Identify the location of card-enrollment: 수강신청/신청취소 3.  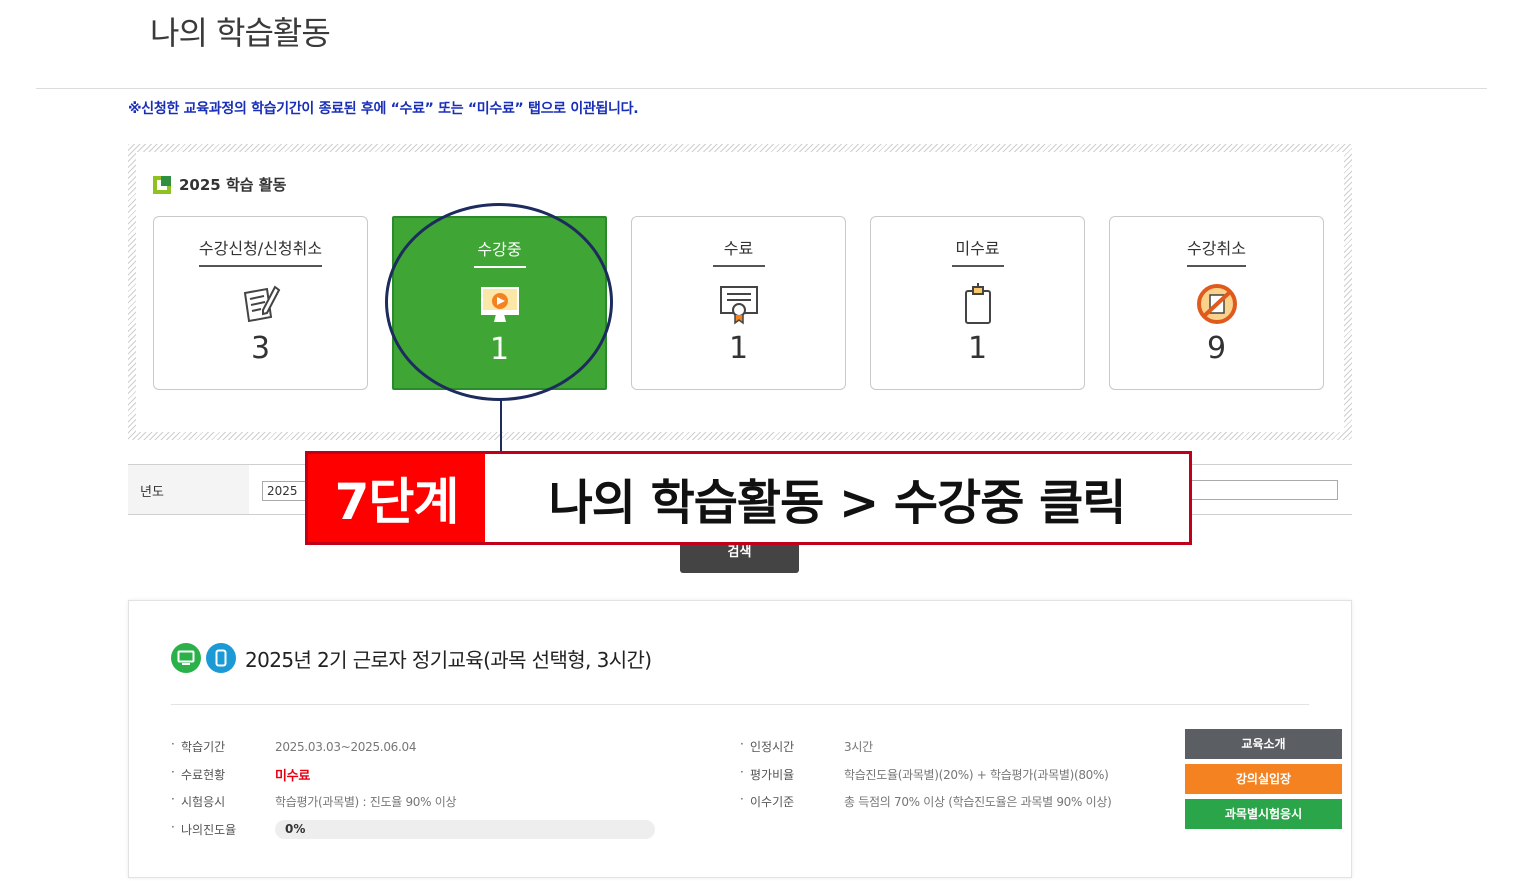
(260, 303).